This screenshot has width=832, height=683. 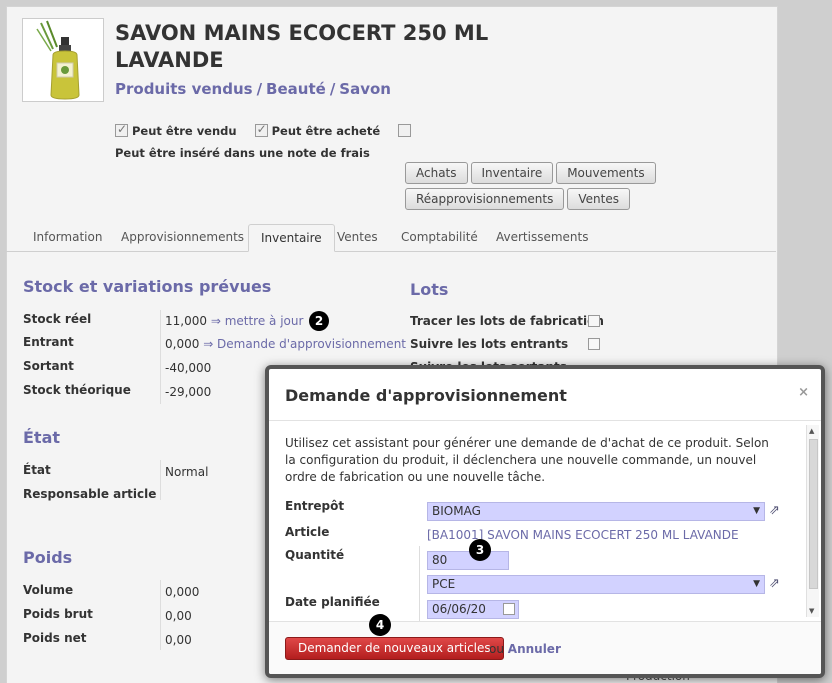 What do you see at coordinates (594, 321) in the screenshot?
I see `track-production-checkbox` at bounding box center [594, 321].